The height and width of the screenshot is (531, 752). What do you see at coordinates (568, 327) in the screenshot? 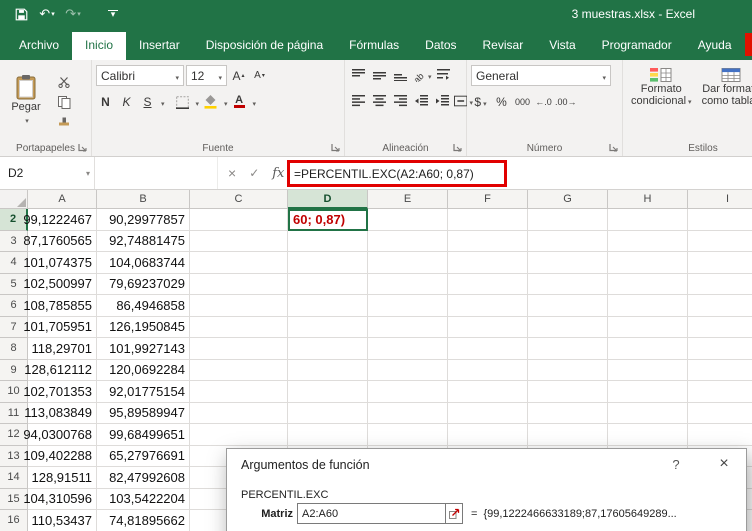
I see `cell-G7` at bounding box center [568, 327].